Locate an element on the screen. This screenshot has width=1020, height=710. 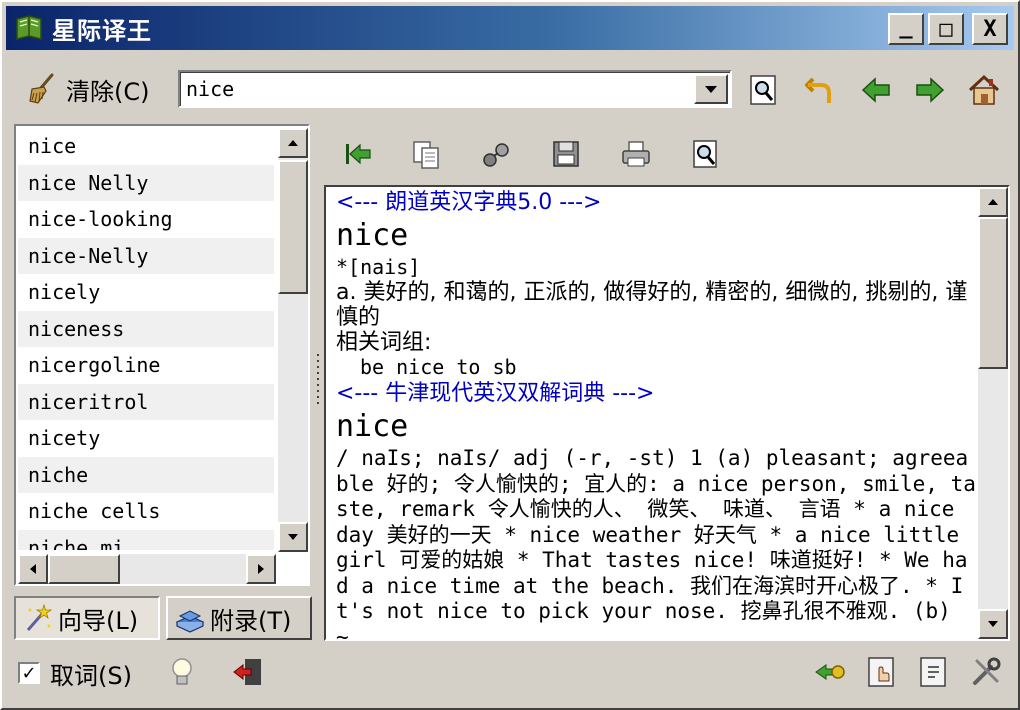
close-icon: X is located at coordinates (990, 29).